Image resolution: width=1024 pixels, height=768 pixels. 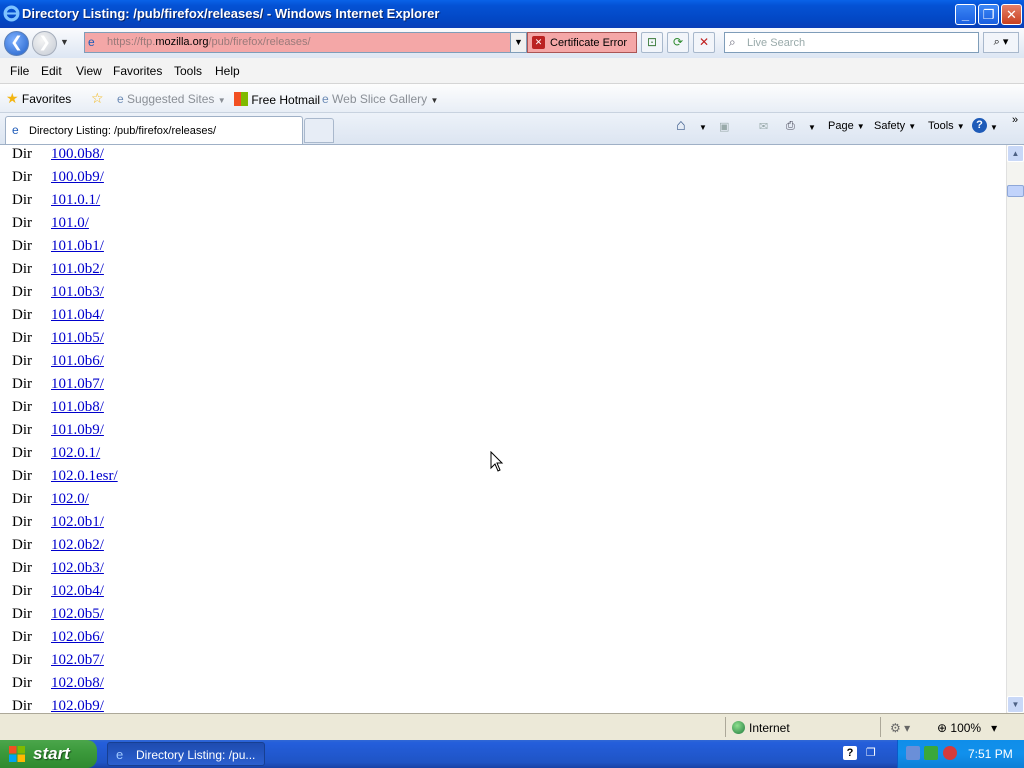 I want to click on internet-explorer-icon, so click(x=11, y=13).